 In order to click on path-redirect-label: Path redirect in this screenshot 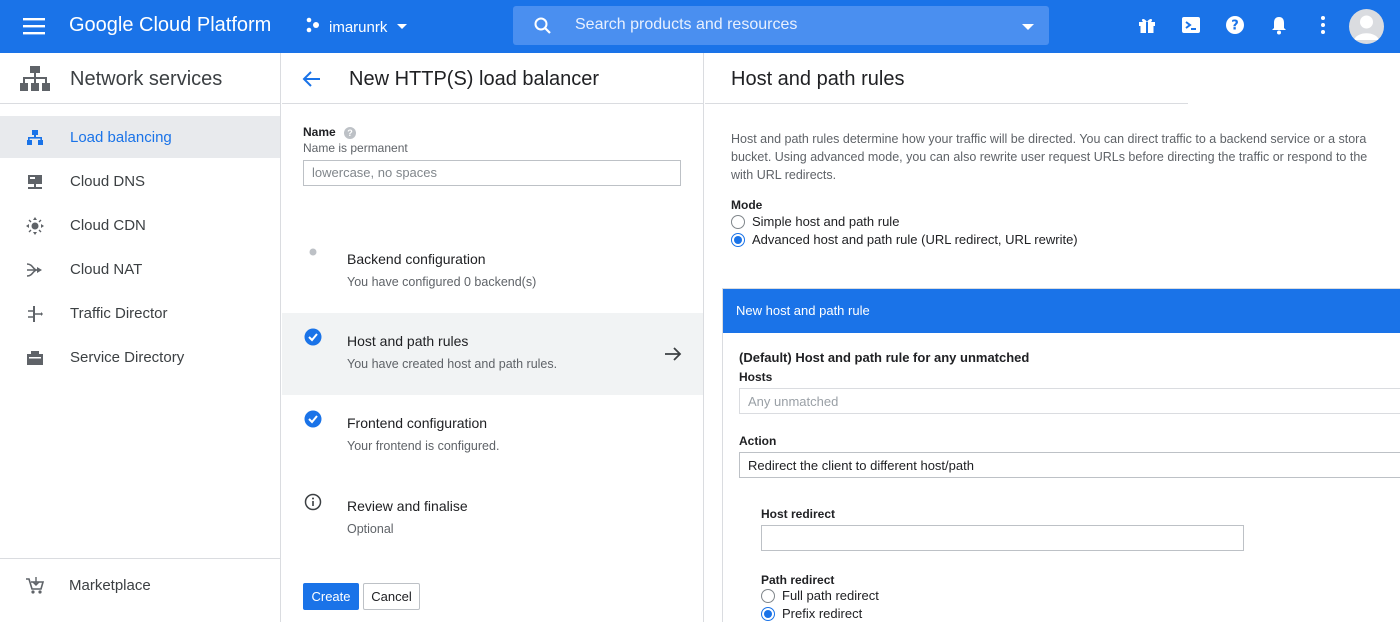, I will do `click(798, 580)`.